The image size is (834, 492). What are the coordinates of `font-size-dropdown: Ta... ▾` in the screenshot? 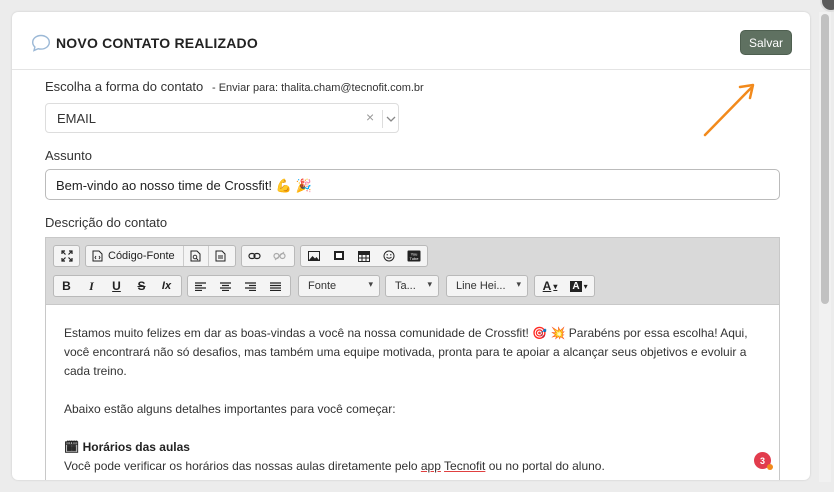 It's located at (412, 286).